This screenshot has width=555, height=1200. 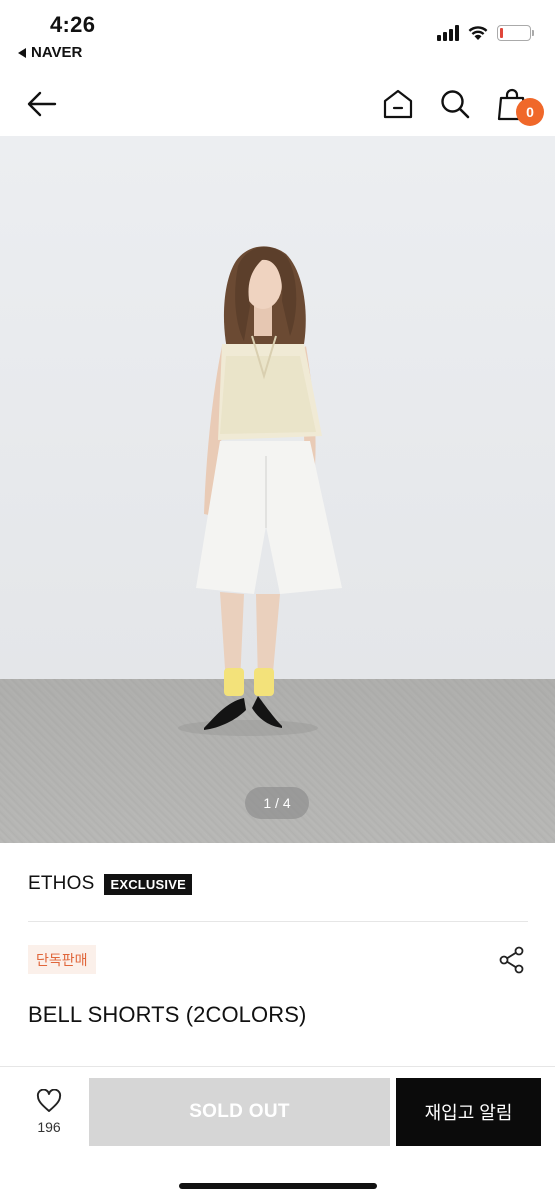 What do you see at coordinates (62, 959) in the screenshot?
I see `exclusive-sale-tag: 단독판매` at bounding box center [62, 959].